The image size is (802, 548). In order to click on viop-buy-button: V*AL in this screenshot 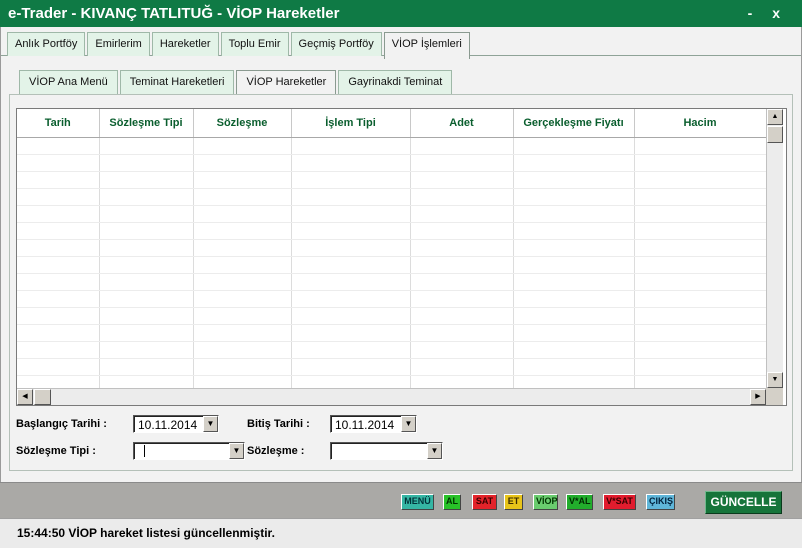, I will do `click(579, 502)`.